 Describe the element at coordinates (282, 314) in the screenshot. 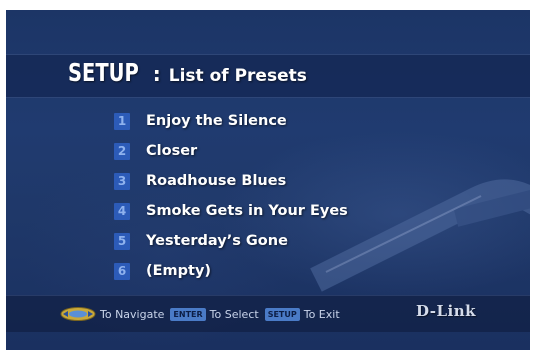

I see `setup-key-badge: SETUP` at that location.